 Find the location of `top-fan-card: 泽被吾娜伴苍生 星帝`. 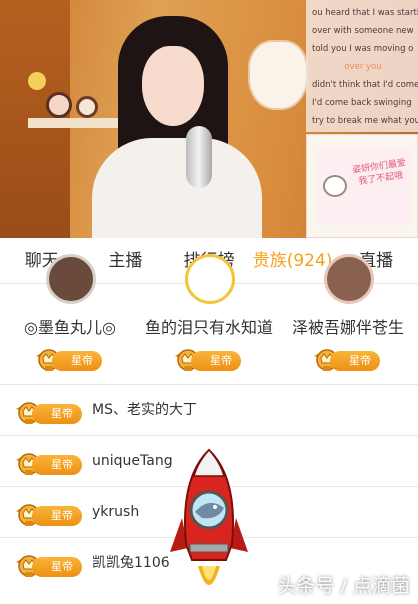

top-fan-card: 泽被吾娜伴苍生 星帝 is located at coordinates (348, 319).